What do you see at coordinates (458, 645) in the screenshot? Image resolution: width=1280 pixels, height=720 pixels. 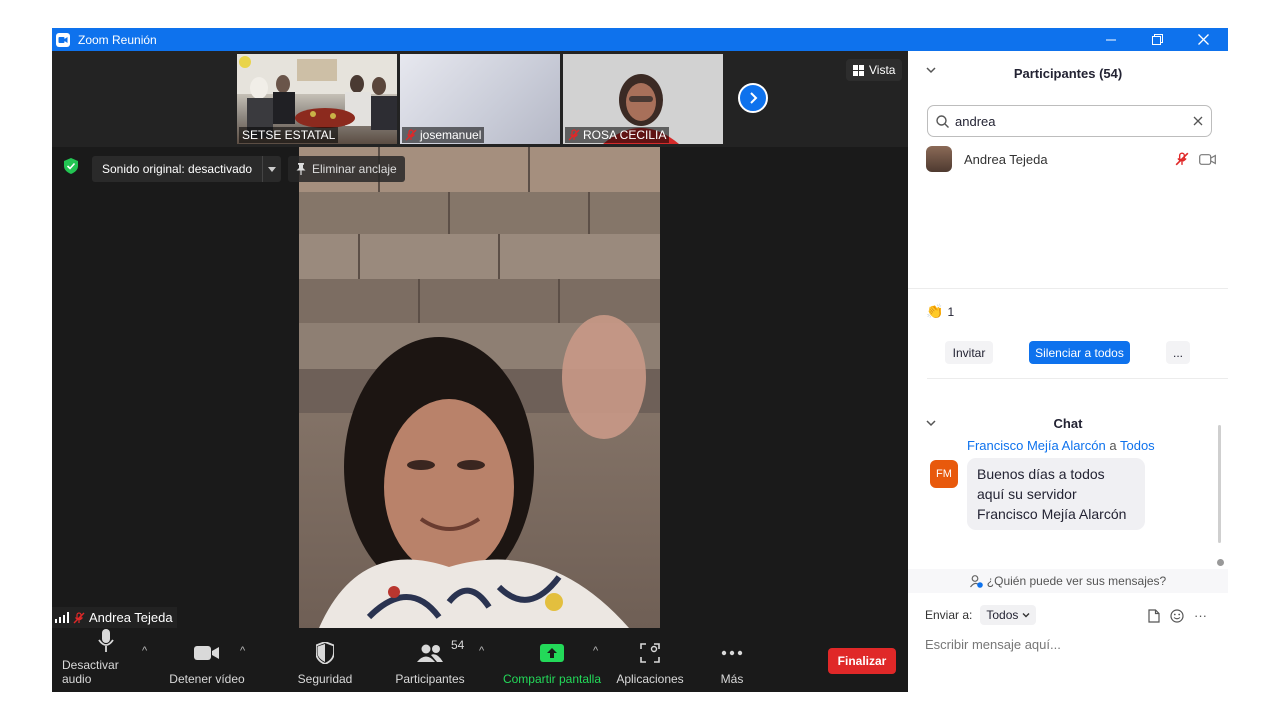 I see `participants-count-badge: 54` at bounding box center [458, 645].